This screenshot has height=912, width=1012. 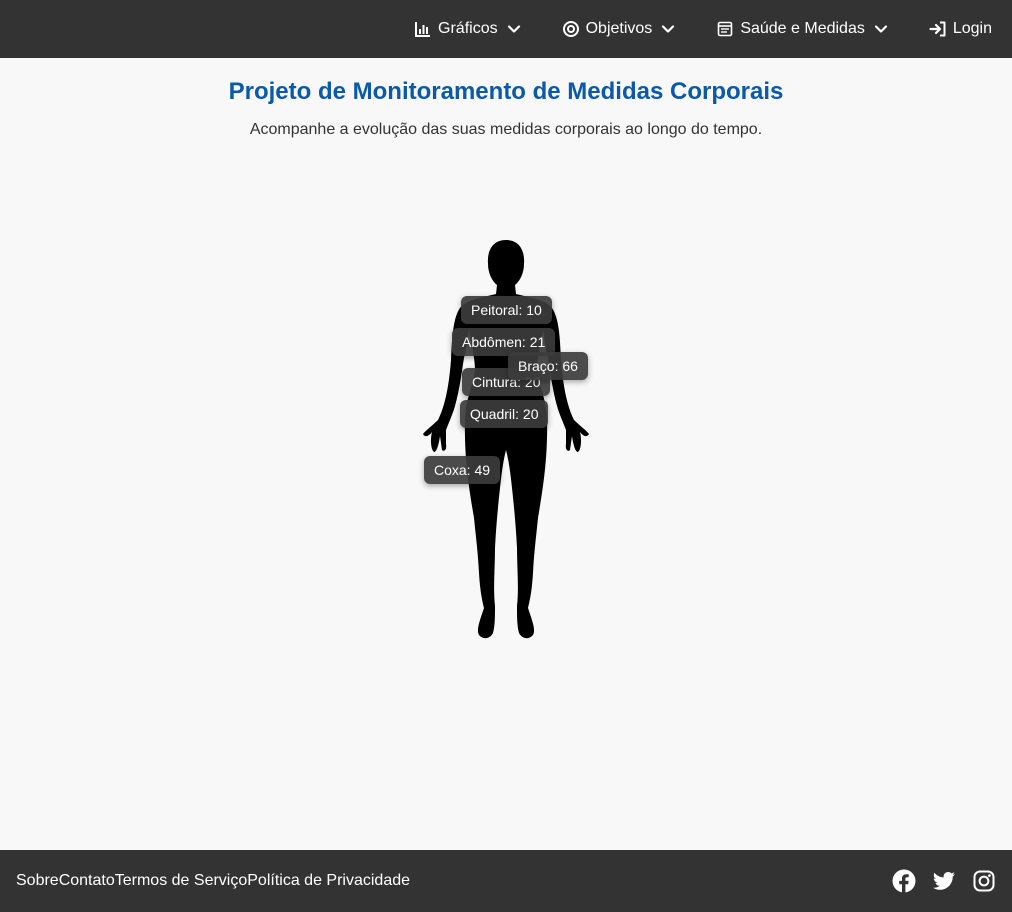 What do you see at coordinates (462, 470) in the screenshot?
I see `measurement-tag-coxa: Coxa: 49` at bounding box center [462, 470].